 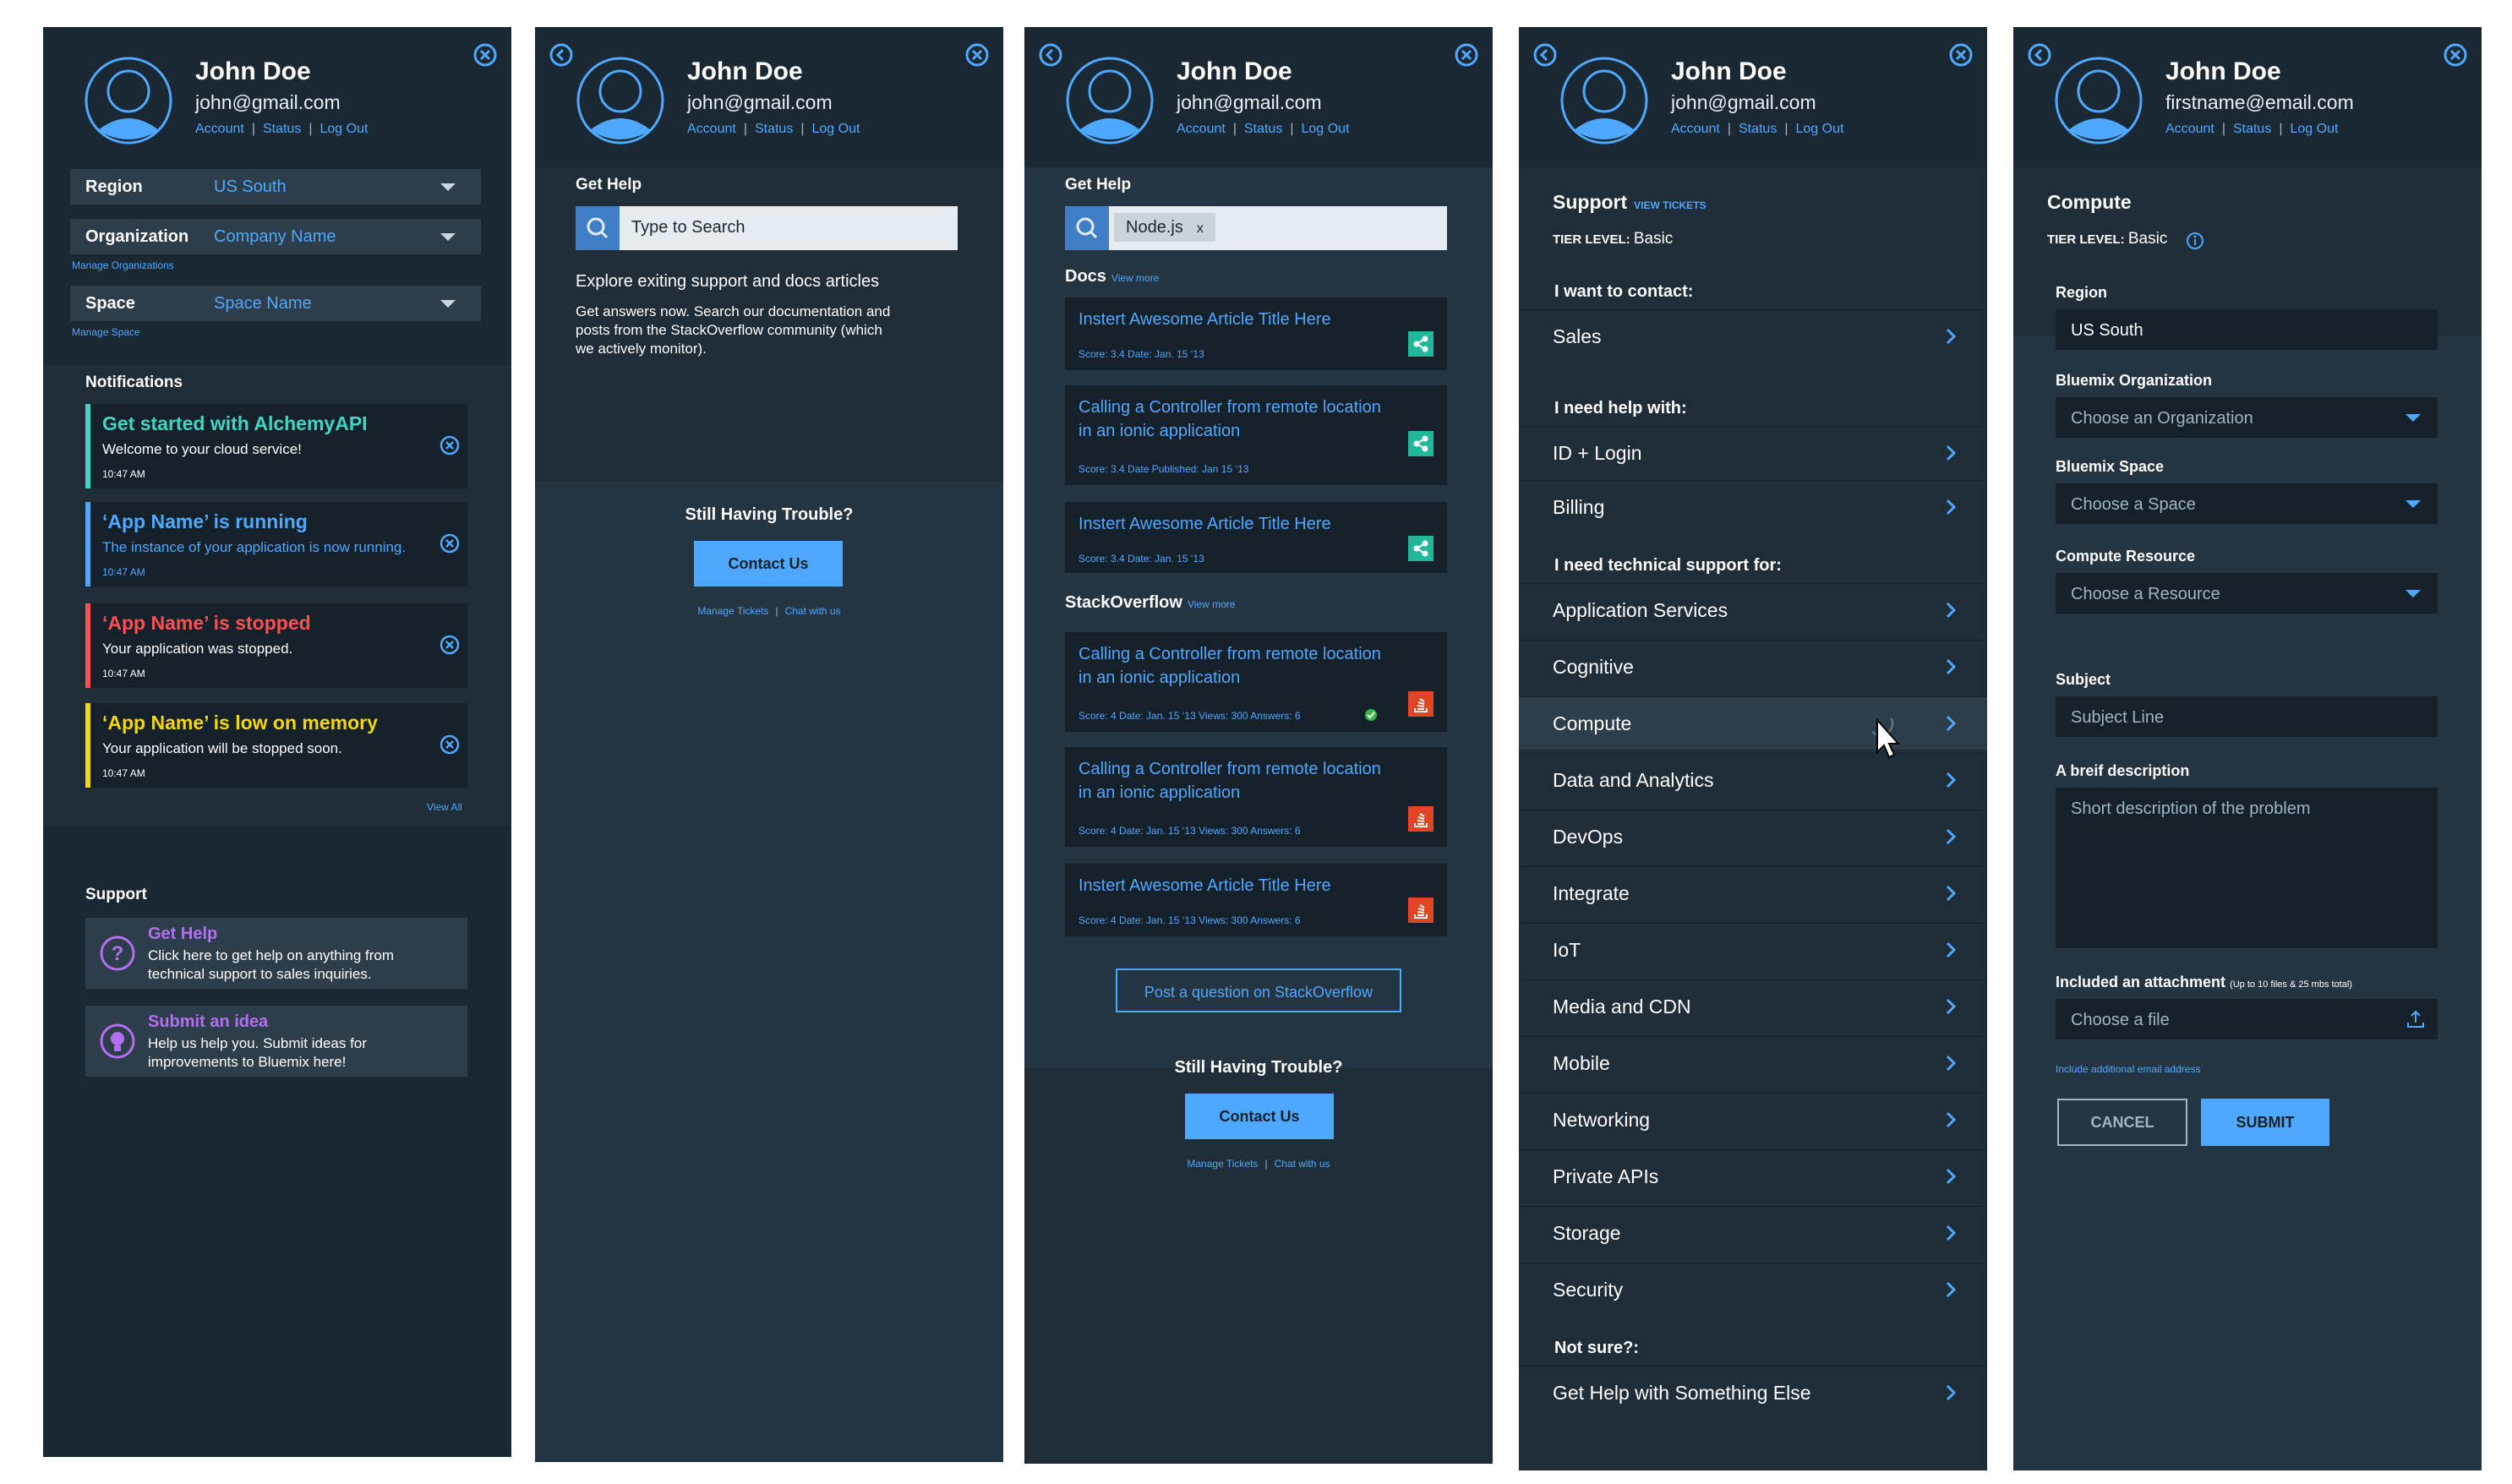 What do you see at coordinates (275, 303) in the screenshot?
I see `space-select: Space Space Name` at bounding box center [275, 303].